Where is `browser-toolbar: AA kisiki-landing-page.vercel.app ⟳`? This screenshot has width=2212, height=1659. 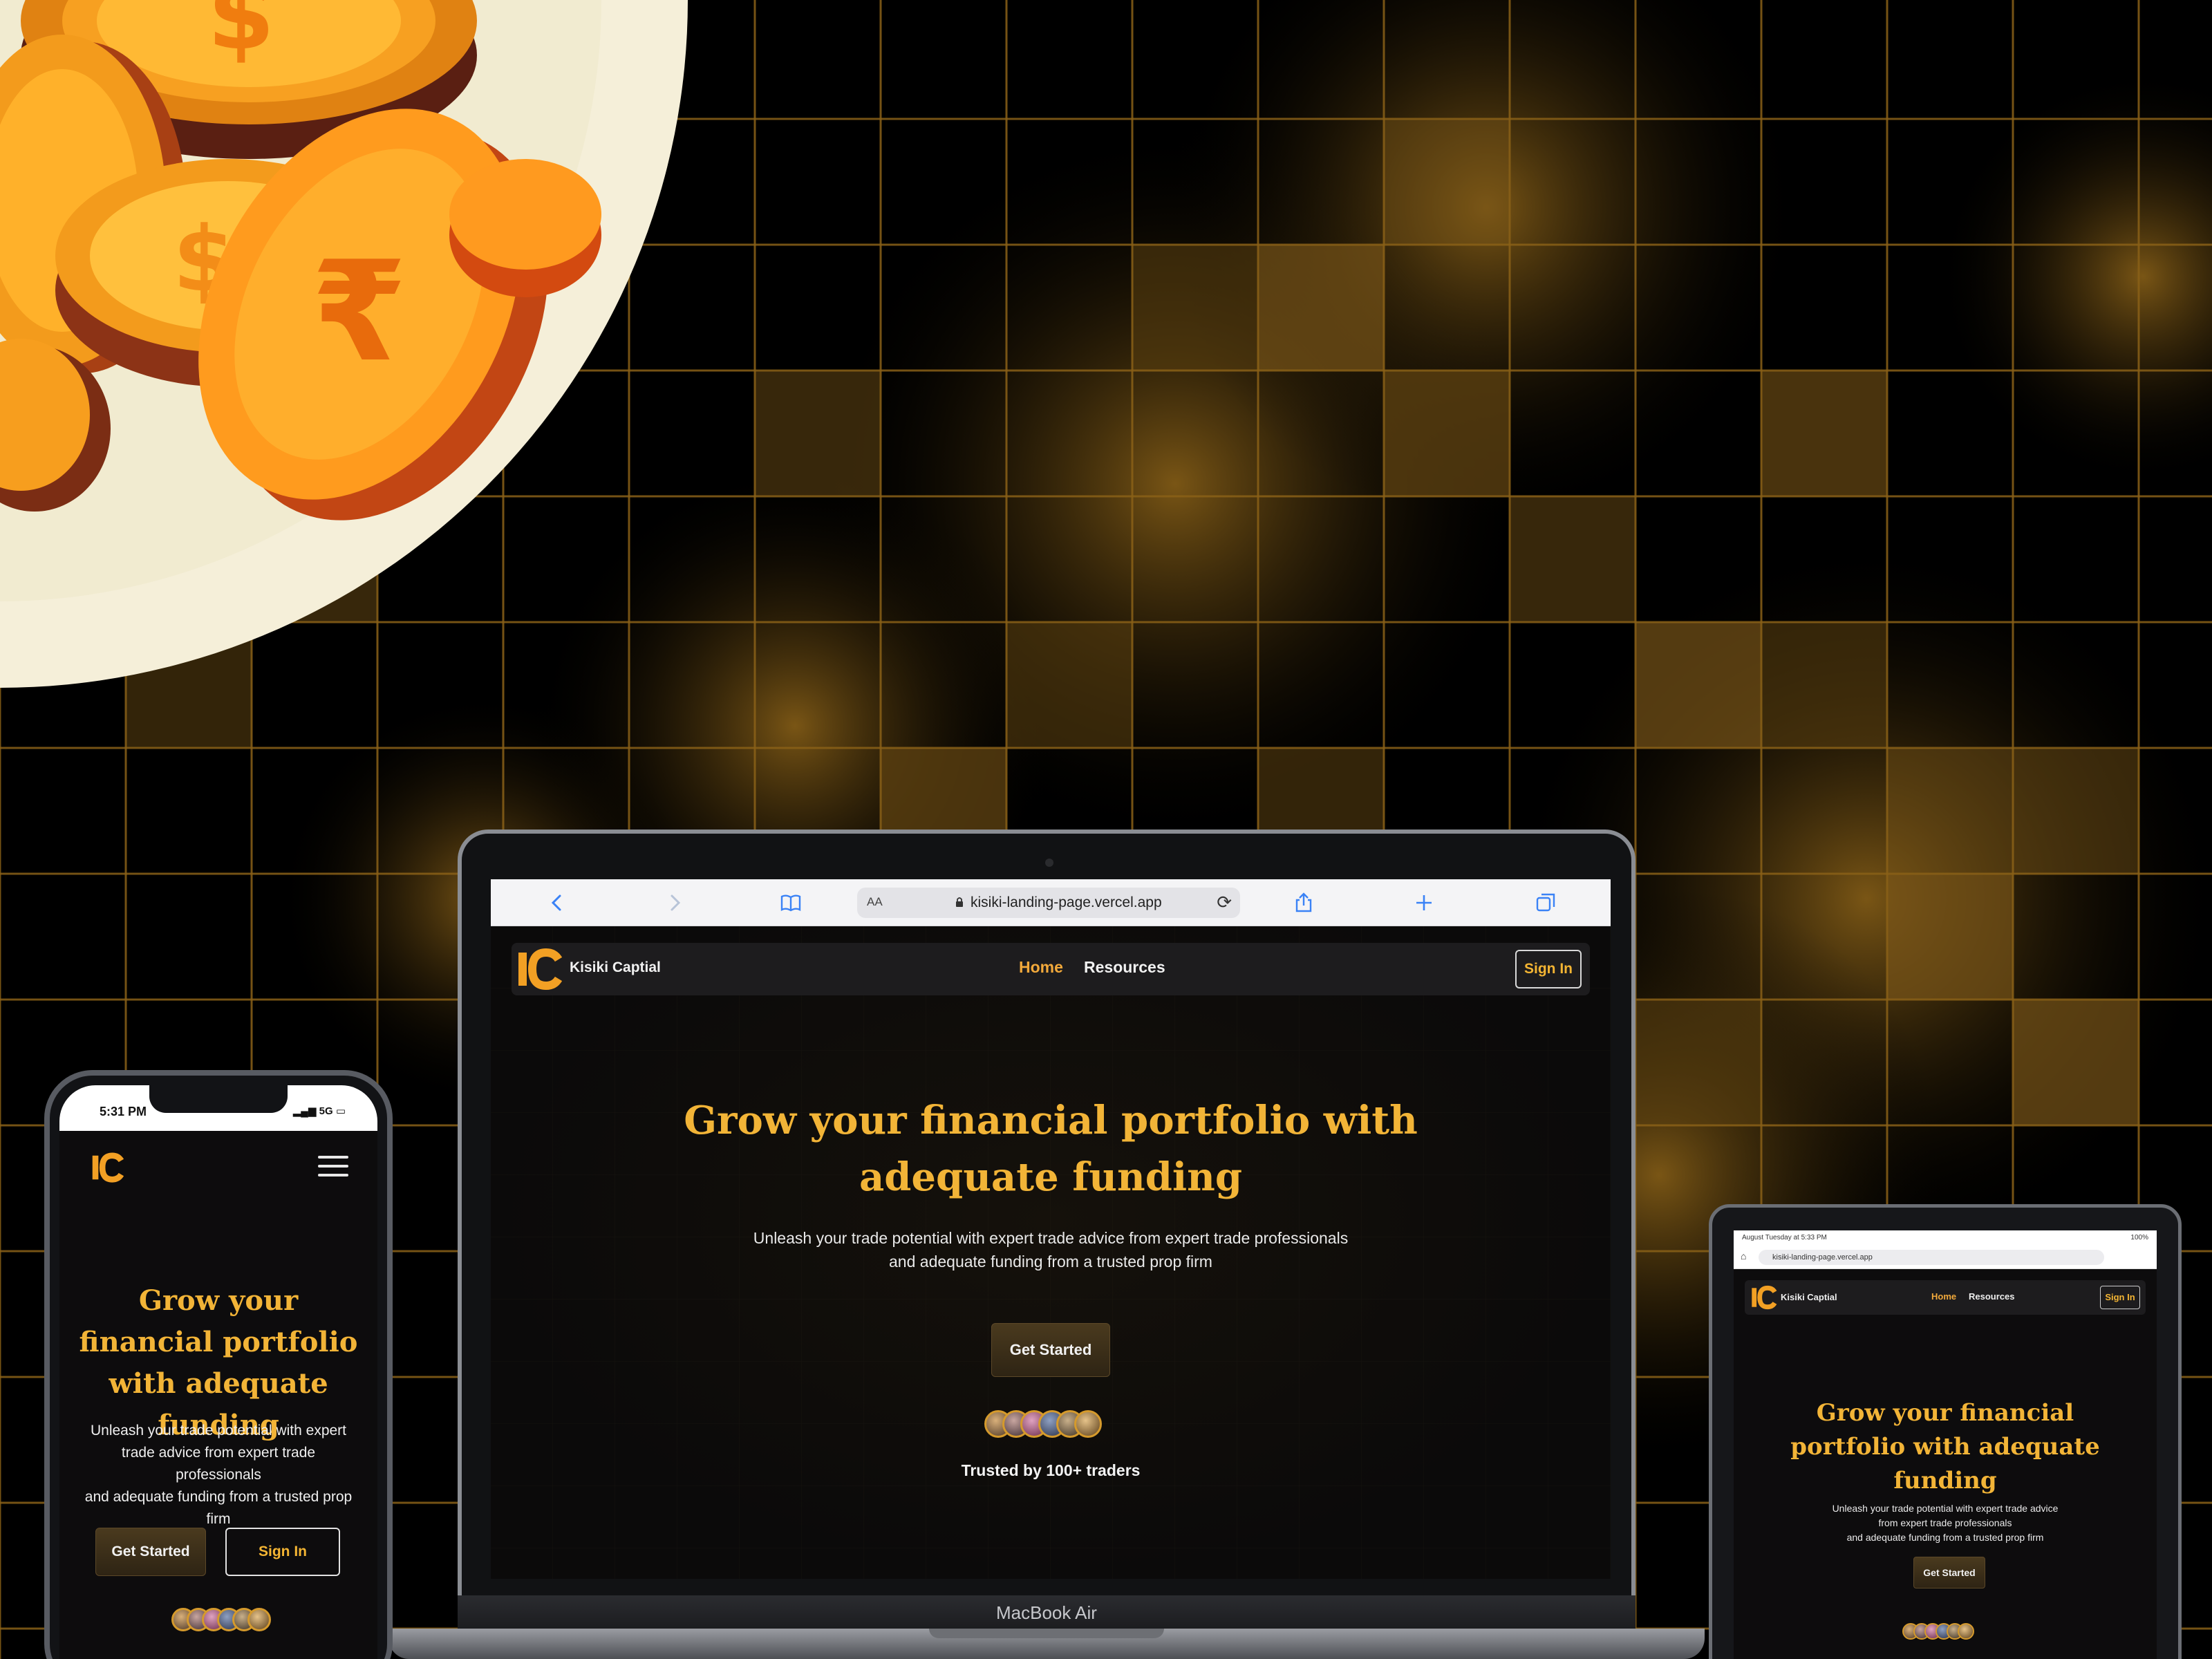 browser-toolbar: AA kisiki-landing-page.vercel.app ⟳ is located at coordinates (1051, 903).